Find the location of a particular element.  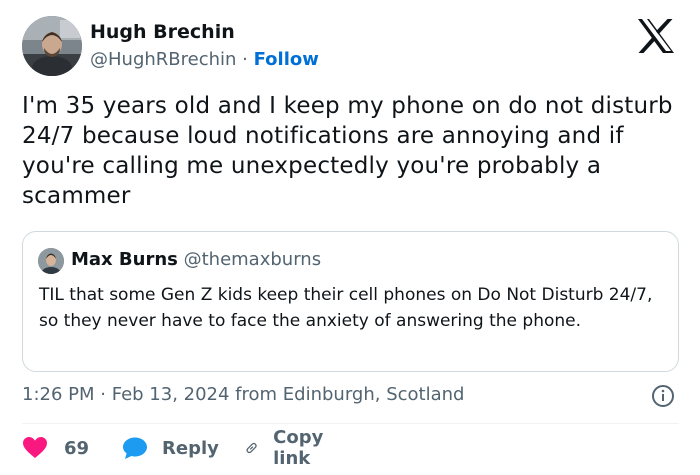

reply-button: Reply is located at coordinates (170, 448).